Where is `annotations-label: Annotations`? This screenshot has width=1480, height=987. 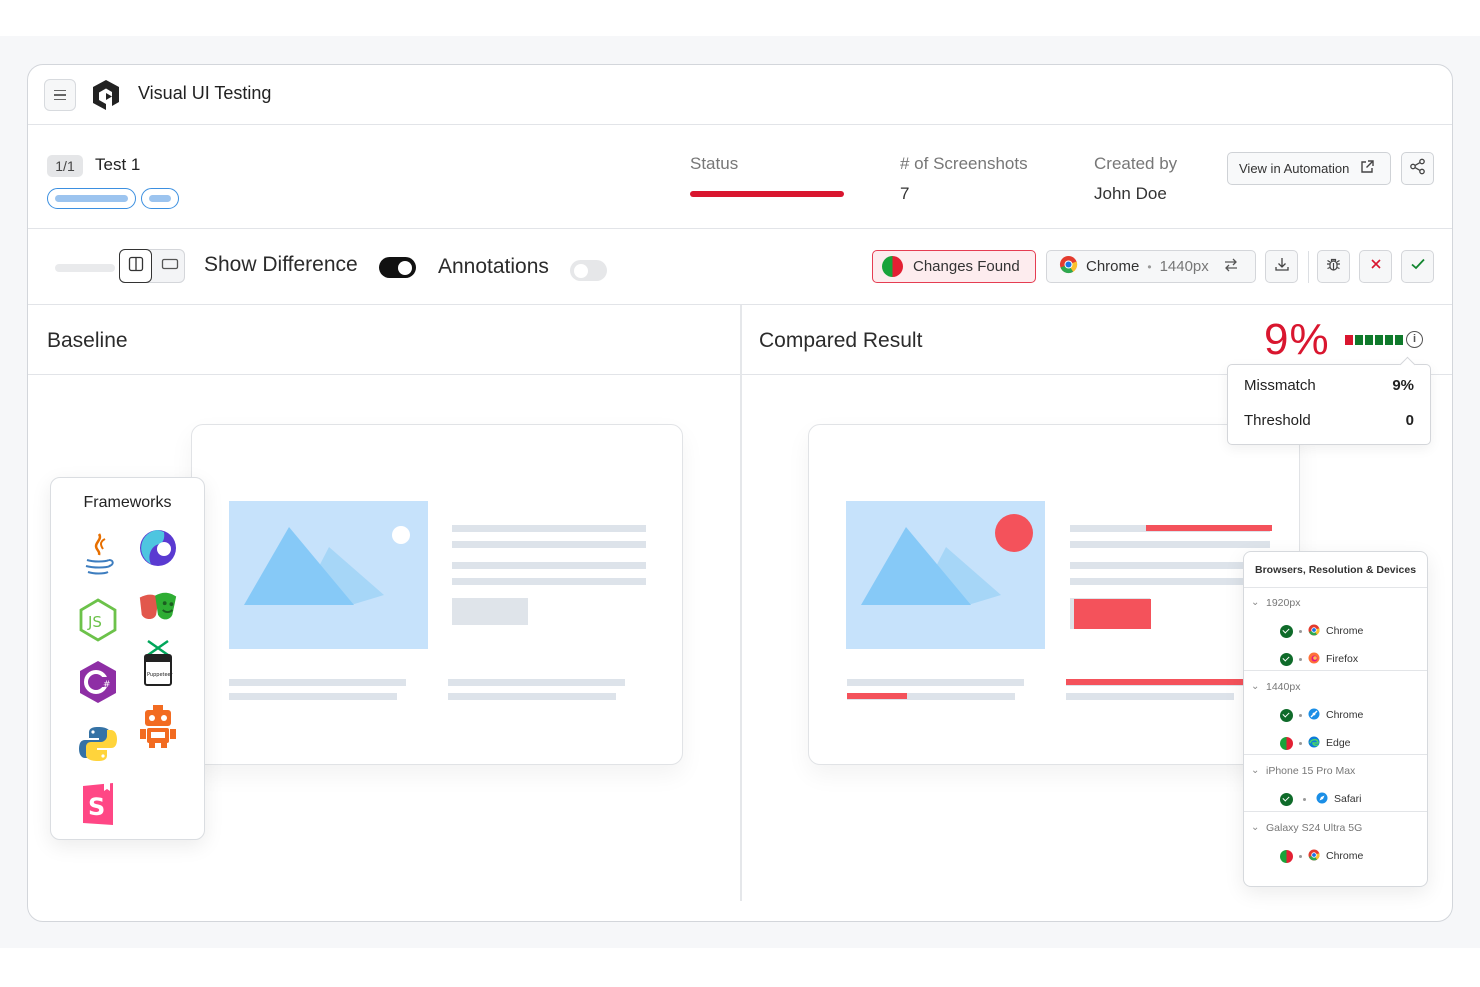 annotations-label: Annotations is located at coordinates (493, 266).